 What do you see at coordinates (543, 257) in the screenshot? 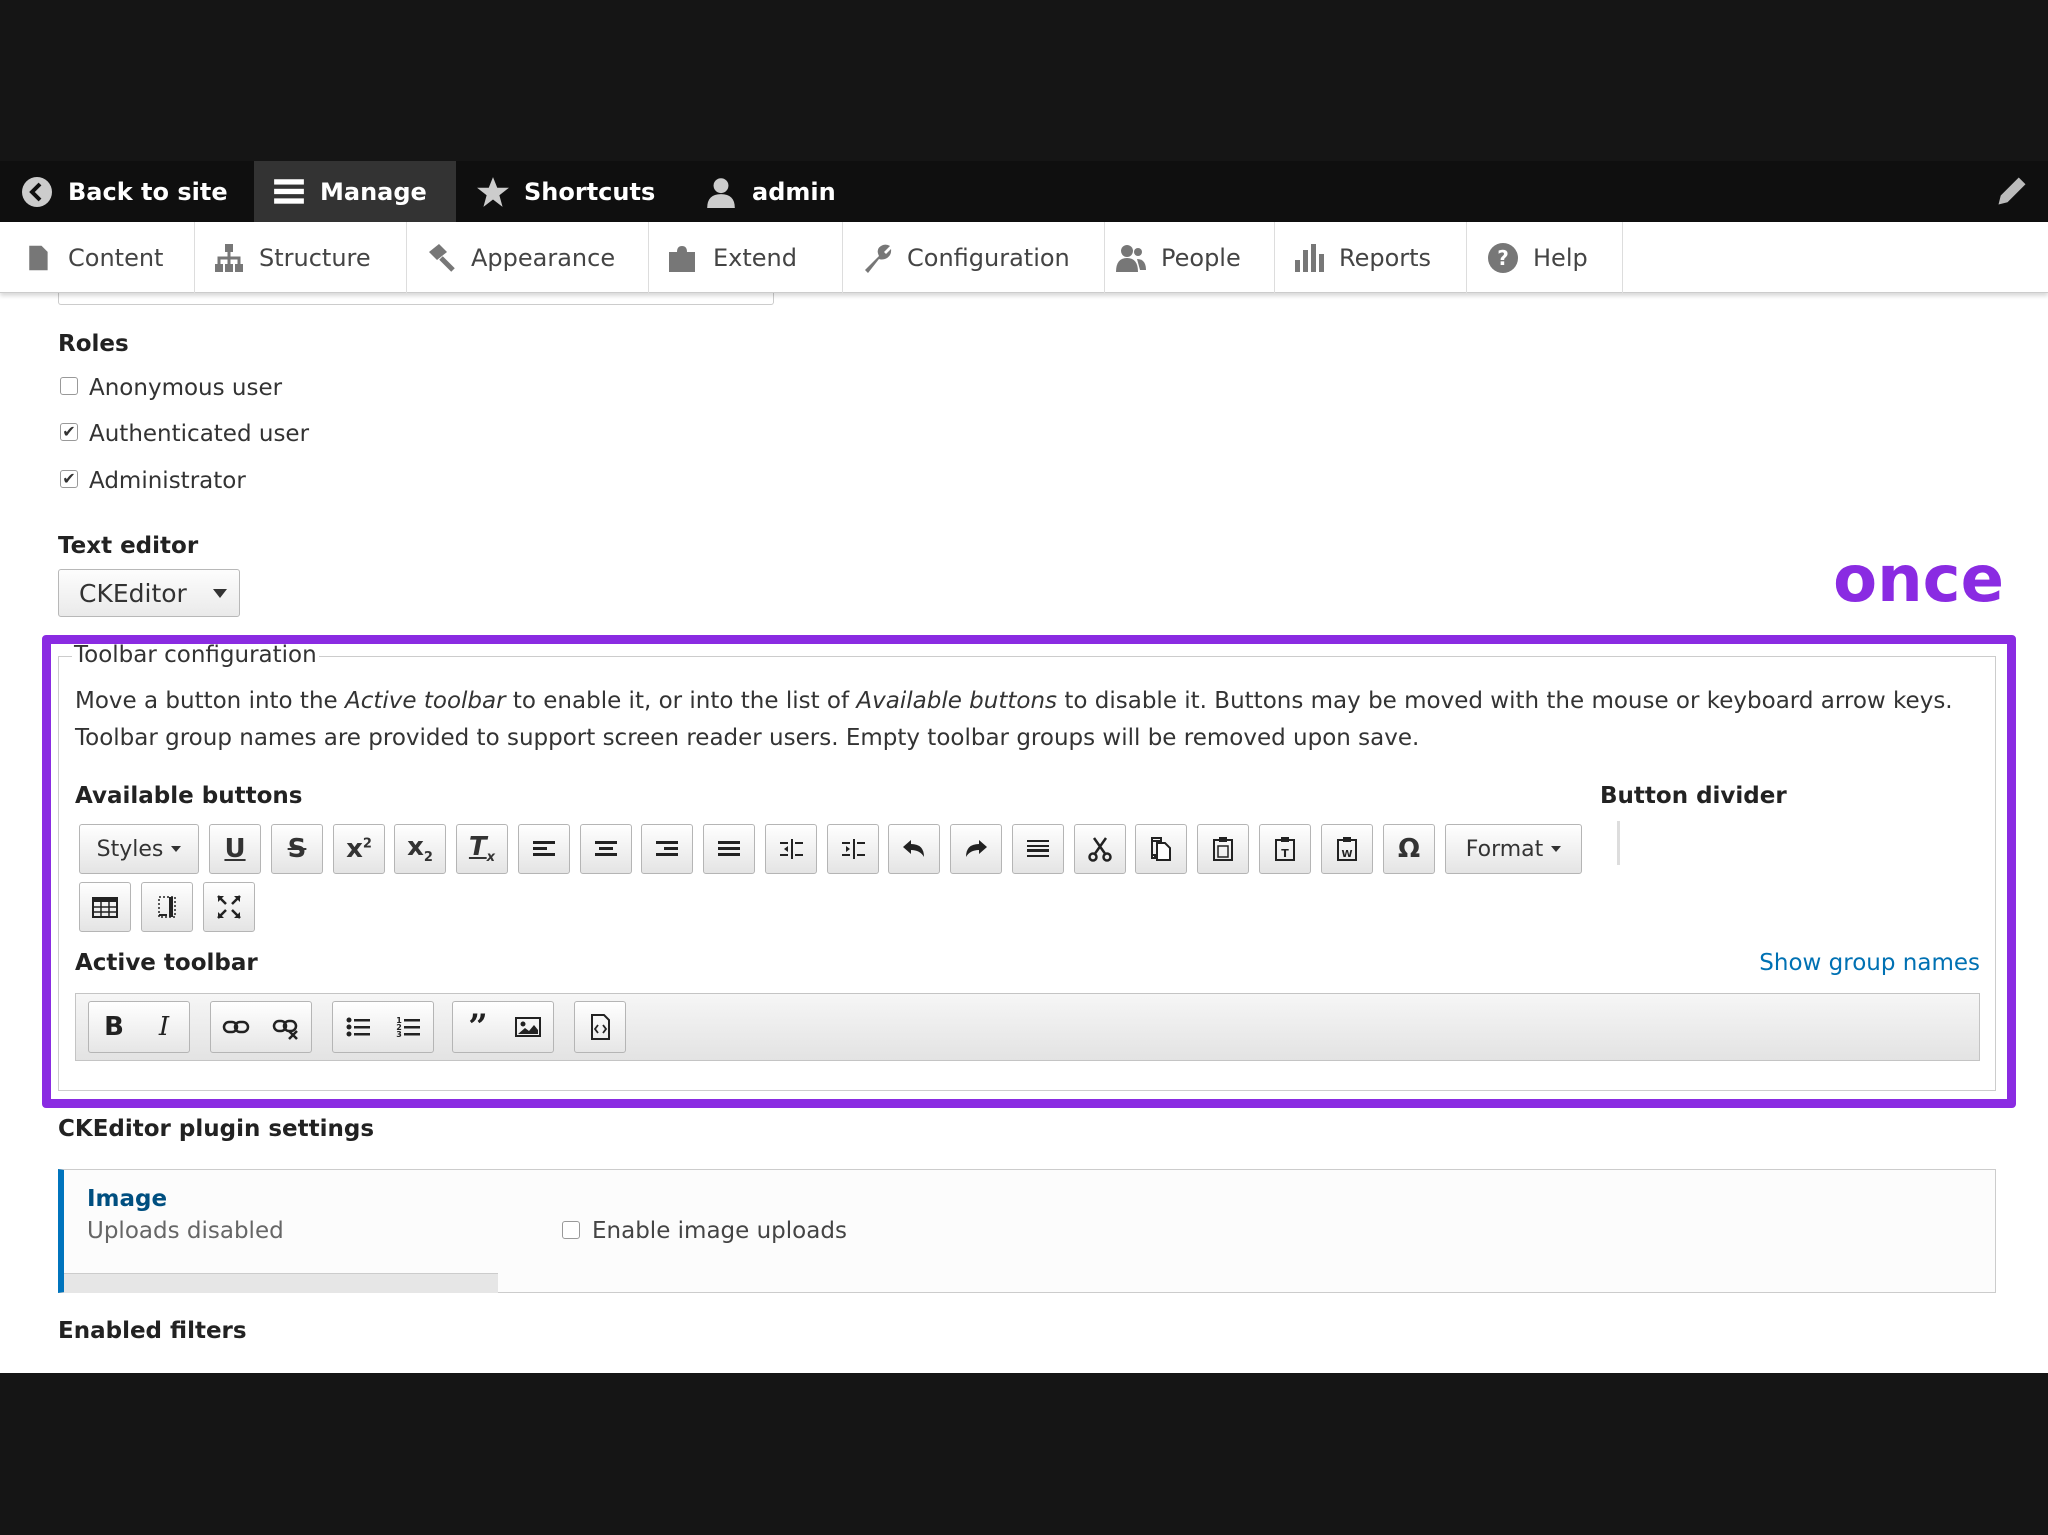
I see `tray-item-label: Appearance` at bounding box center [543, 257].